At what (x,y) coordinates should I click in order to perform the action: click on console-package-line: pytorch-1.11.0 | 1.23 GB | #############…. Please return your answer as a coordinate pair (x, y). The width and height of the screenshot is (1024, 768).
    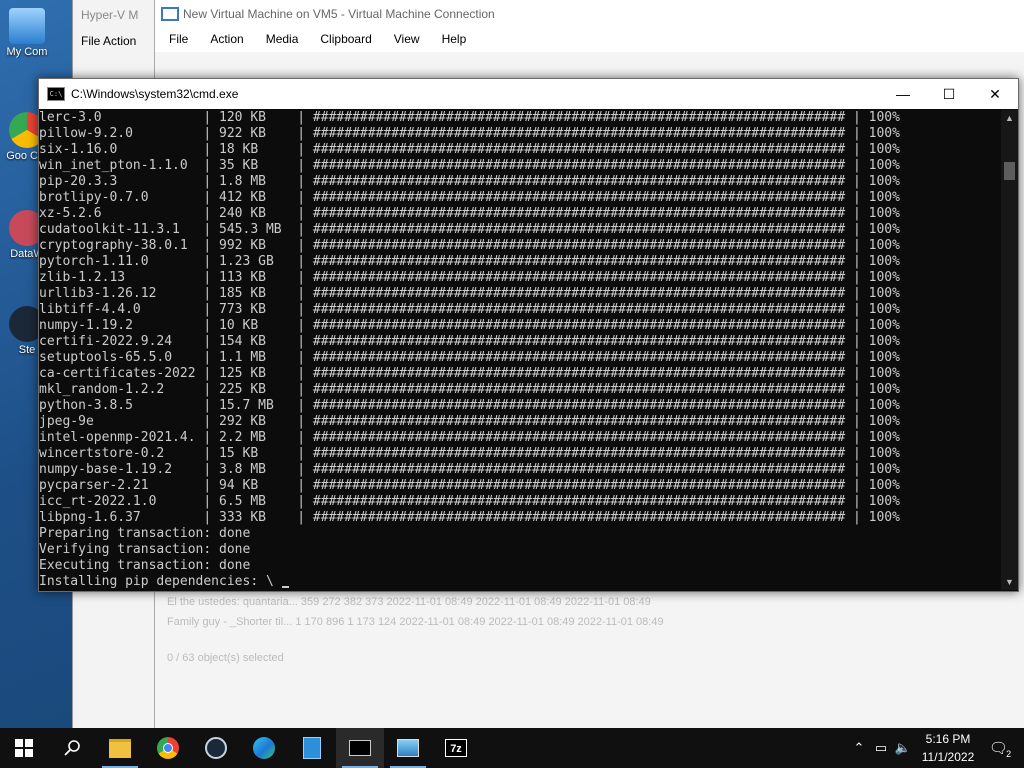
    Looking at the image, I should click on (469, 261).